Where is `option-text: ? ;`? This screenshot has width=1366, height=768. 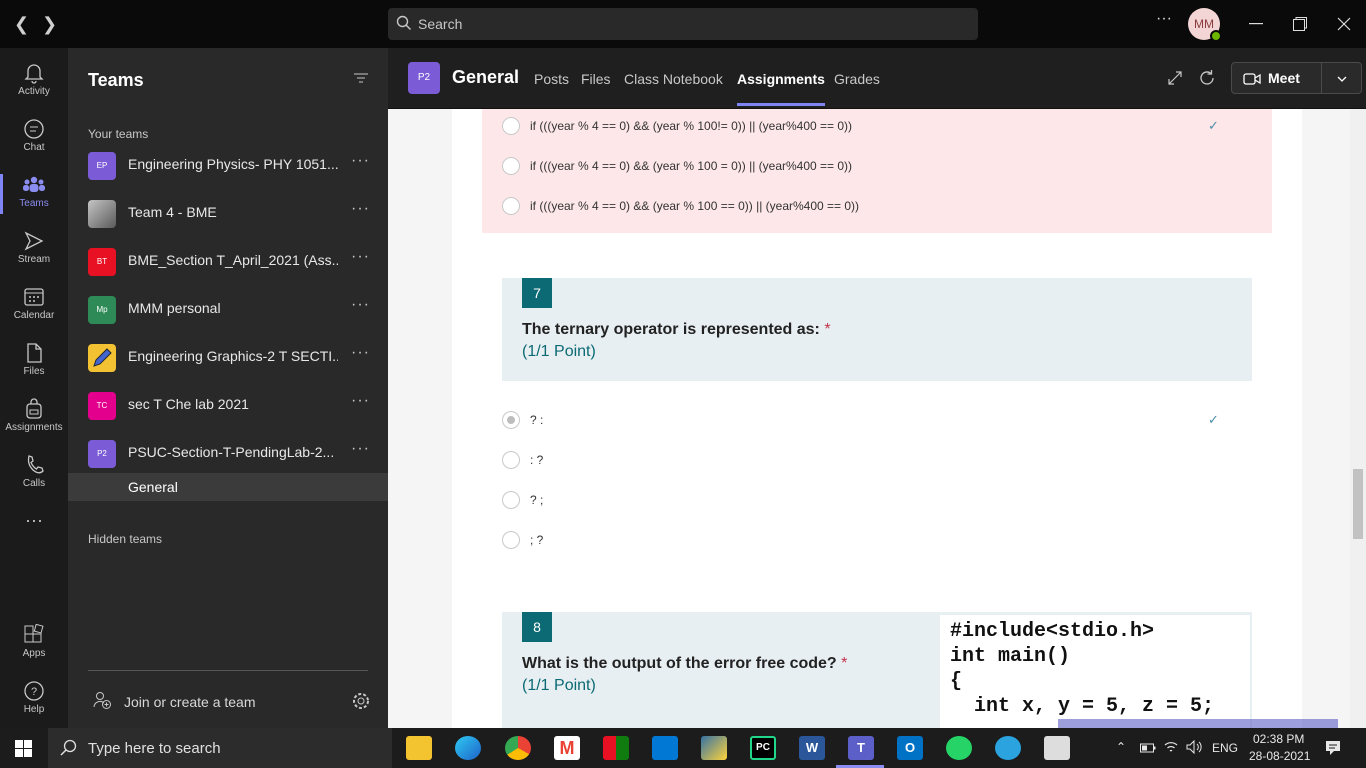 option-text: ? ; is located at coordinates (537, 500).